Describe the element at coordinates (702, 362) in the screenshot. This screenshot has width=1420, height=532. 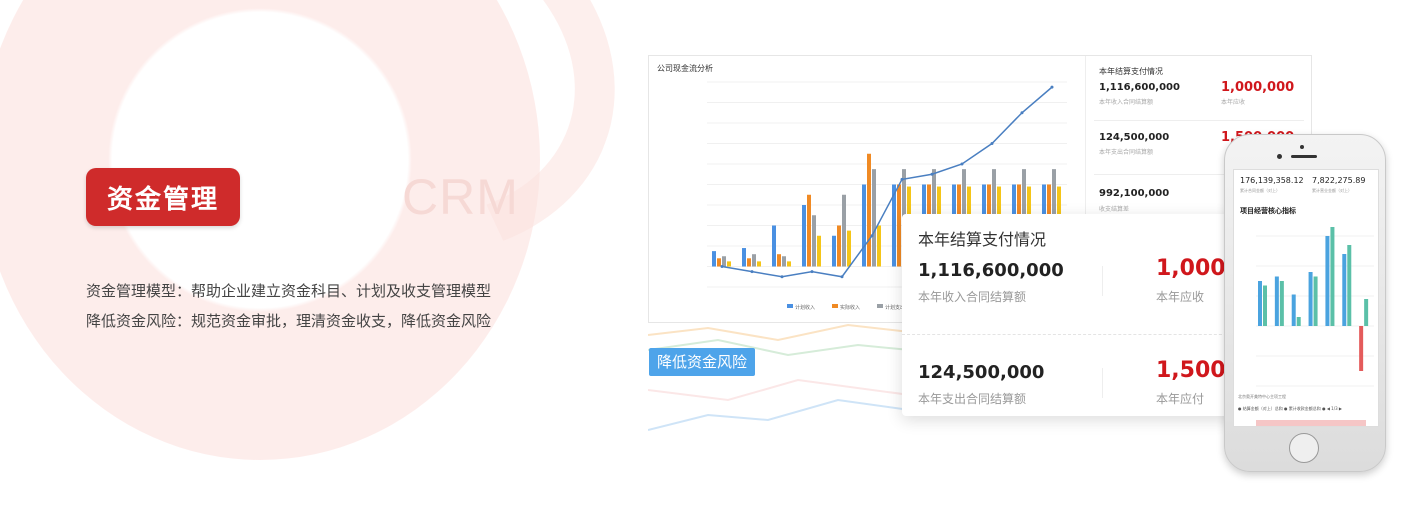
I see `risk-tag: 降低资金风险` at that location.